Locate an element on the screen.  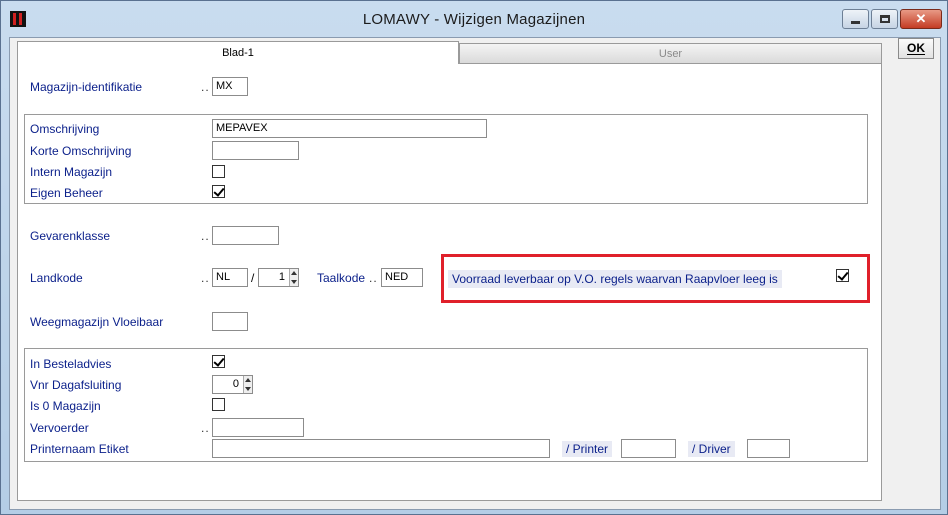
magazijn-id-dots: .. is located at coordinates (205, 87).